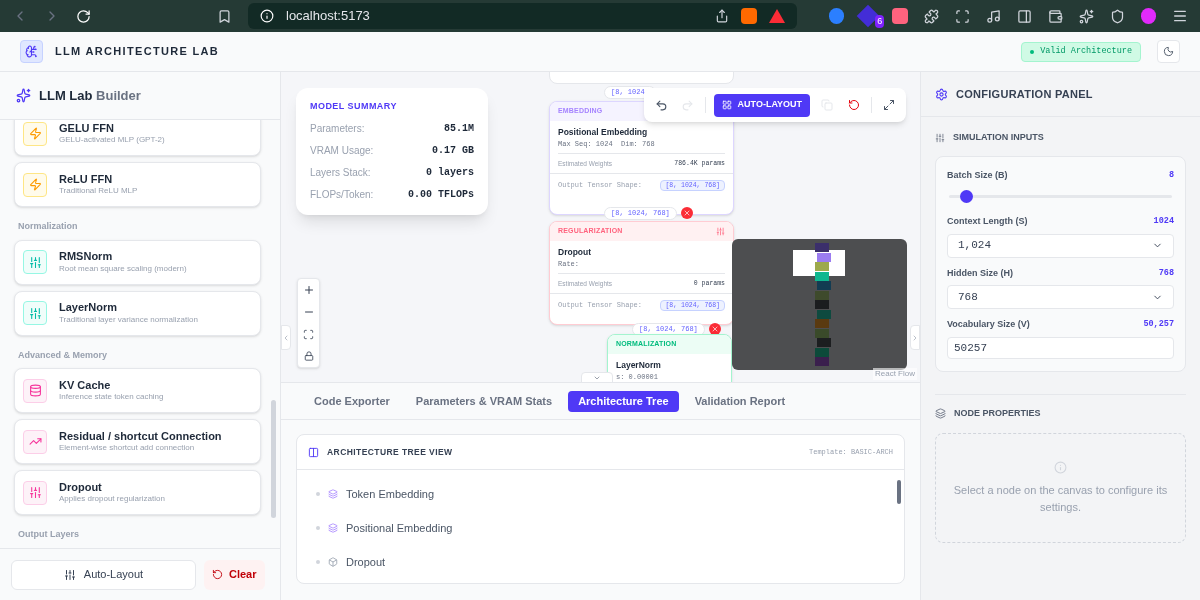 Image resolution: width=1200 pixels, height=600 pixels. Describe the element at coordinates (86, 257) in the screenshot. I see `component-name: RMSNorm` at that location.